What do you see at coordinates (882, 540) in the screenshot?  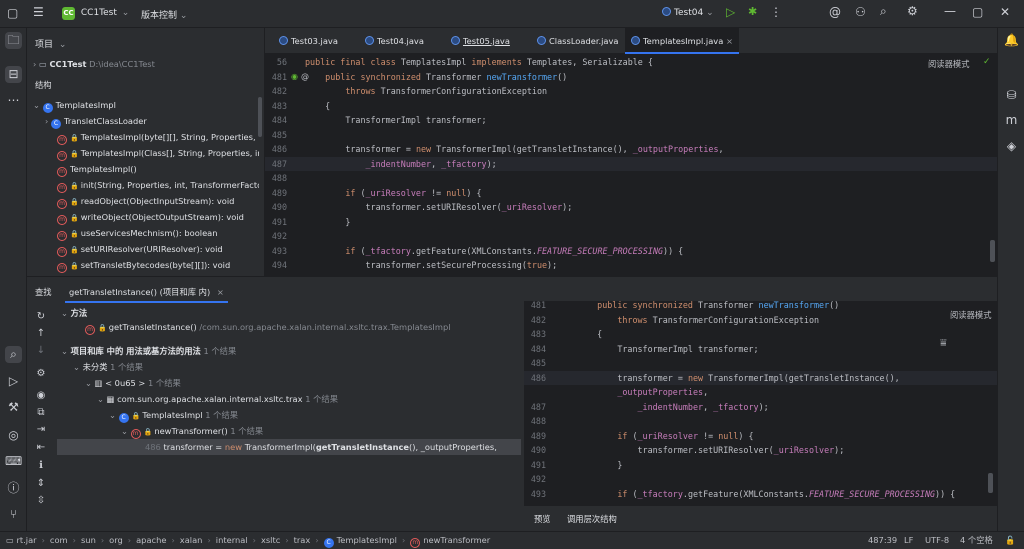 I see `caret-position: 487:39` at bounding box center [882, 540].